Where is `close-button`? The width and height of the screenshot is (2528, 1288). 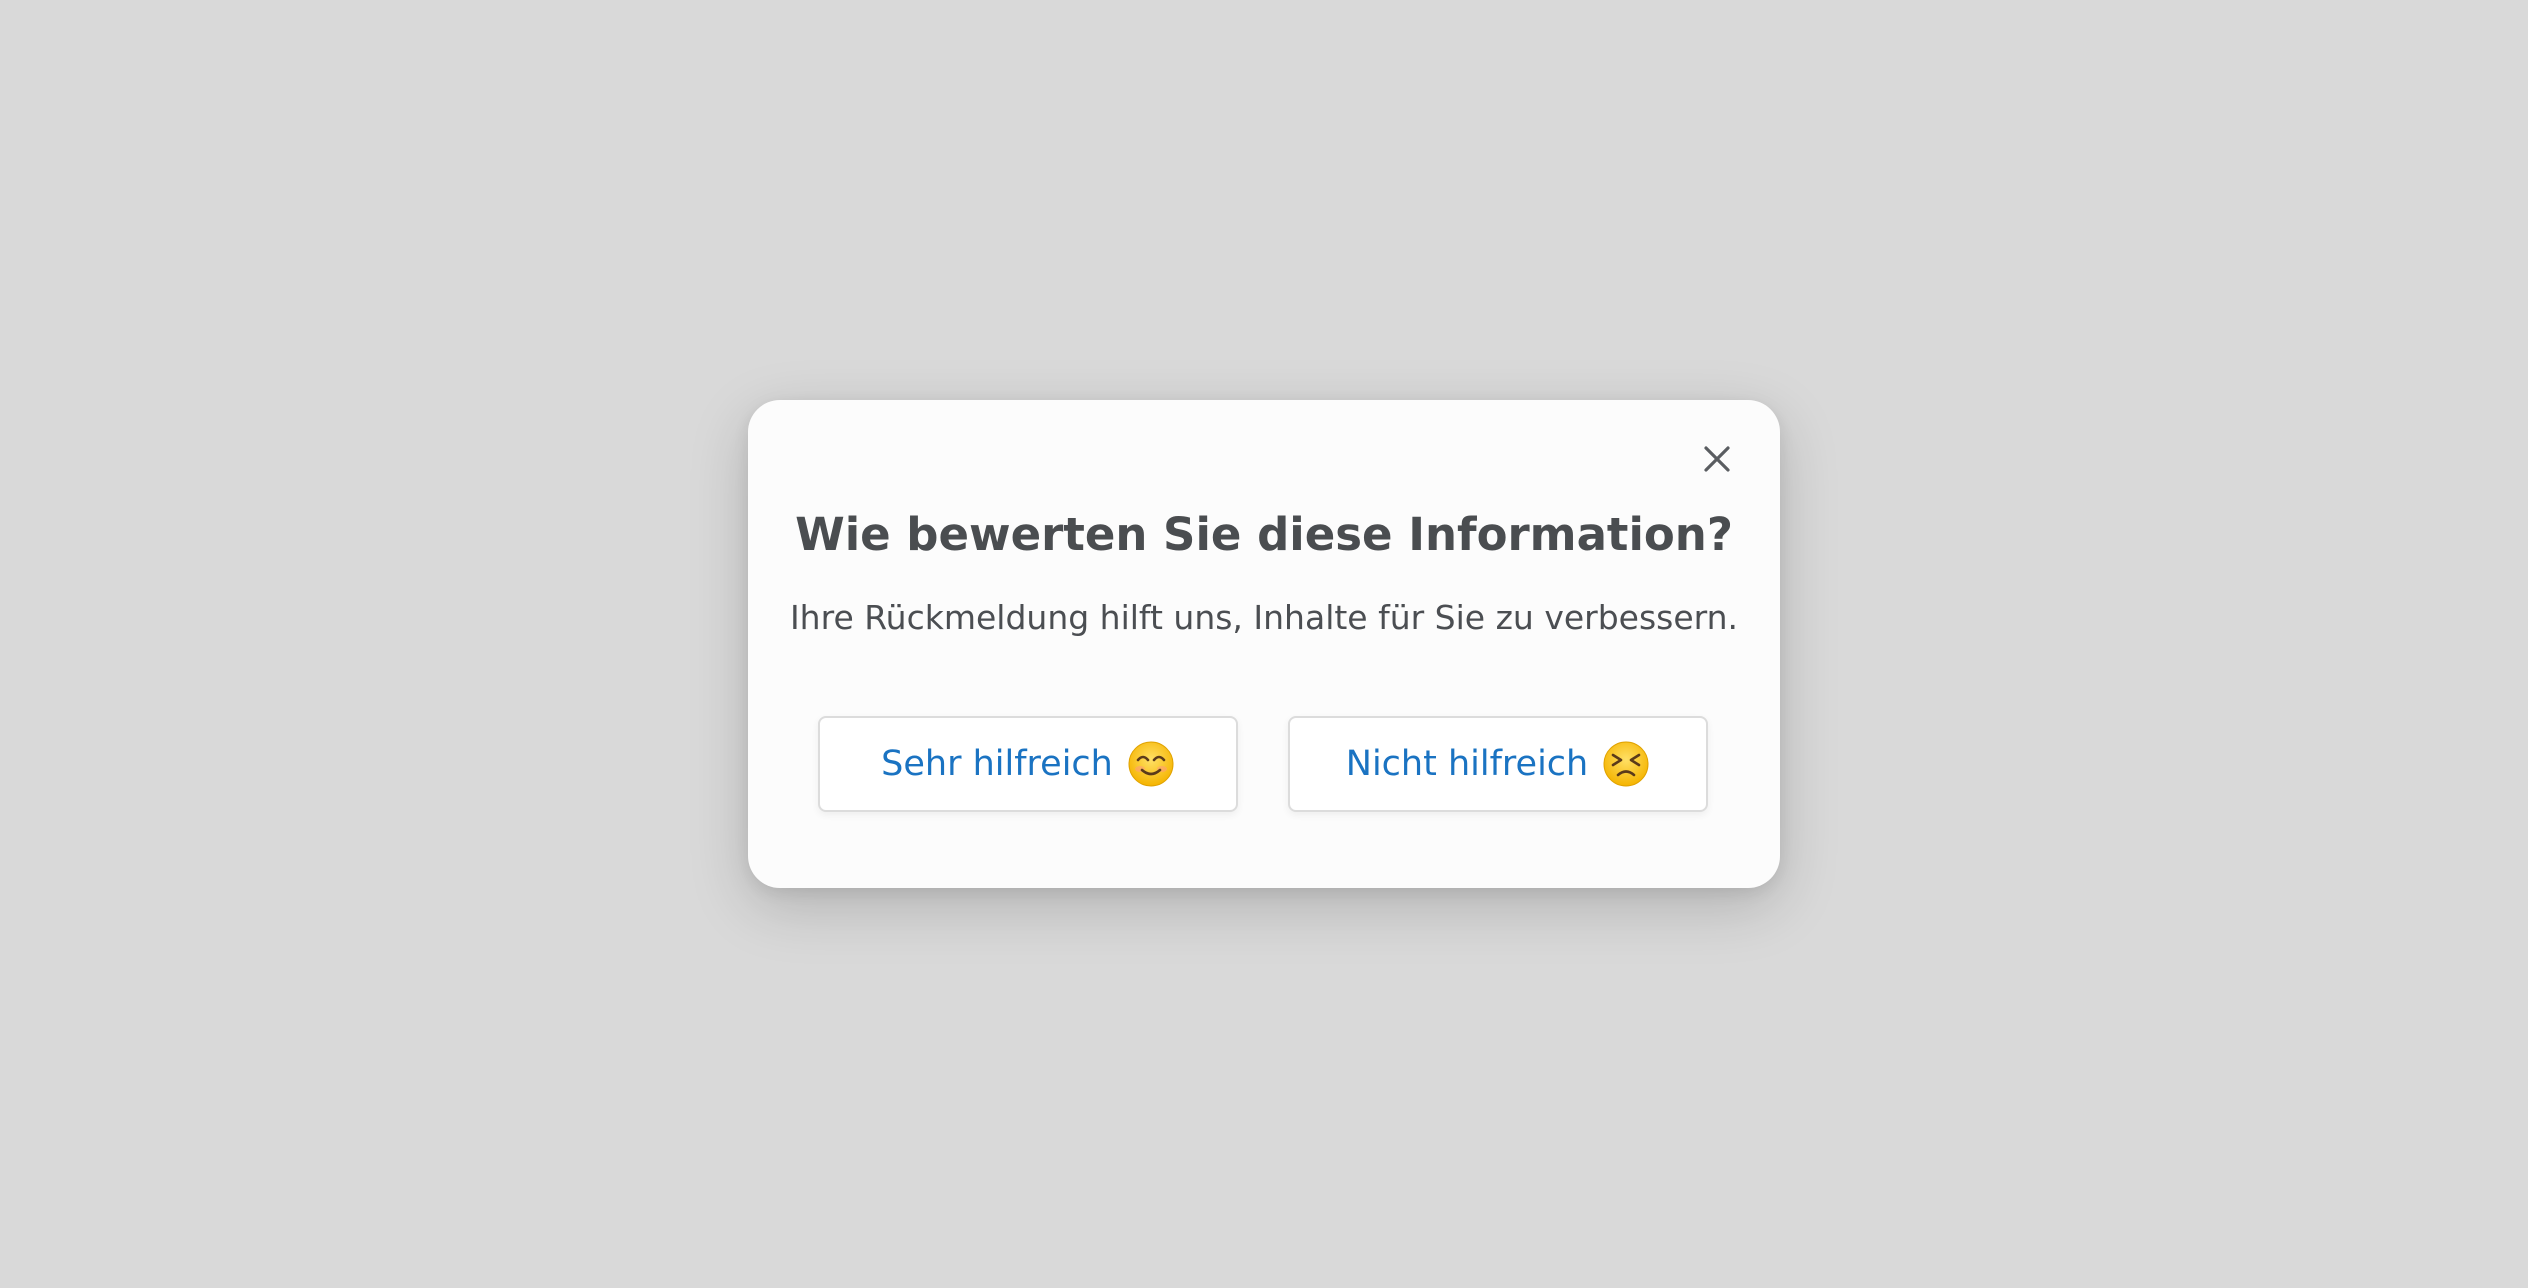
close-button is located at coordinates (1717, 459).